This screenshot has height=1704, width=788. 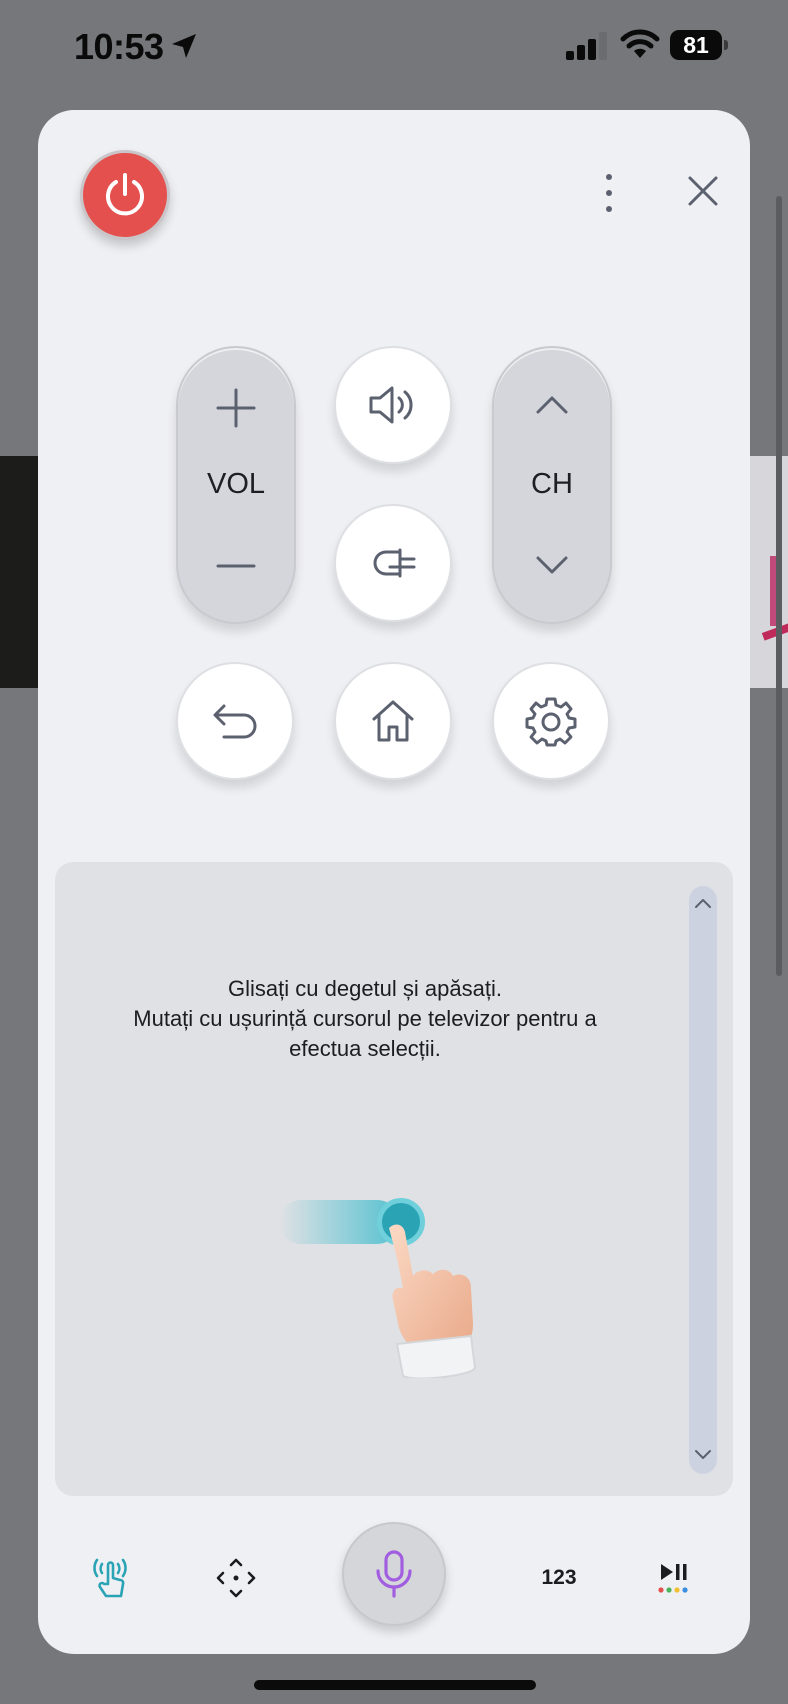 I want to click on channel-label: CH, so click(x=552, y=484).